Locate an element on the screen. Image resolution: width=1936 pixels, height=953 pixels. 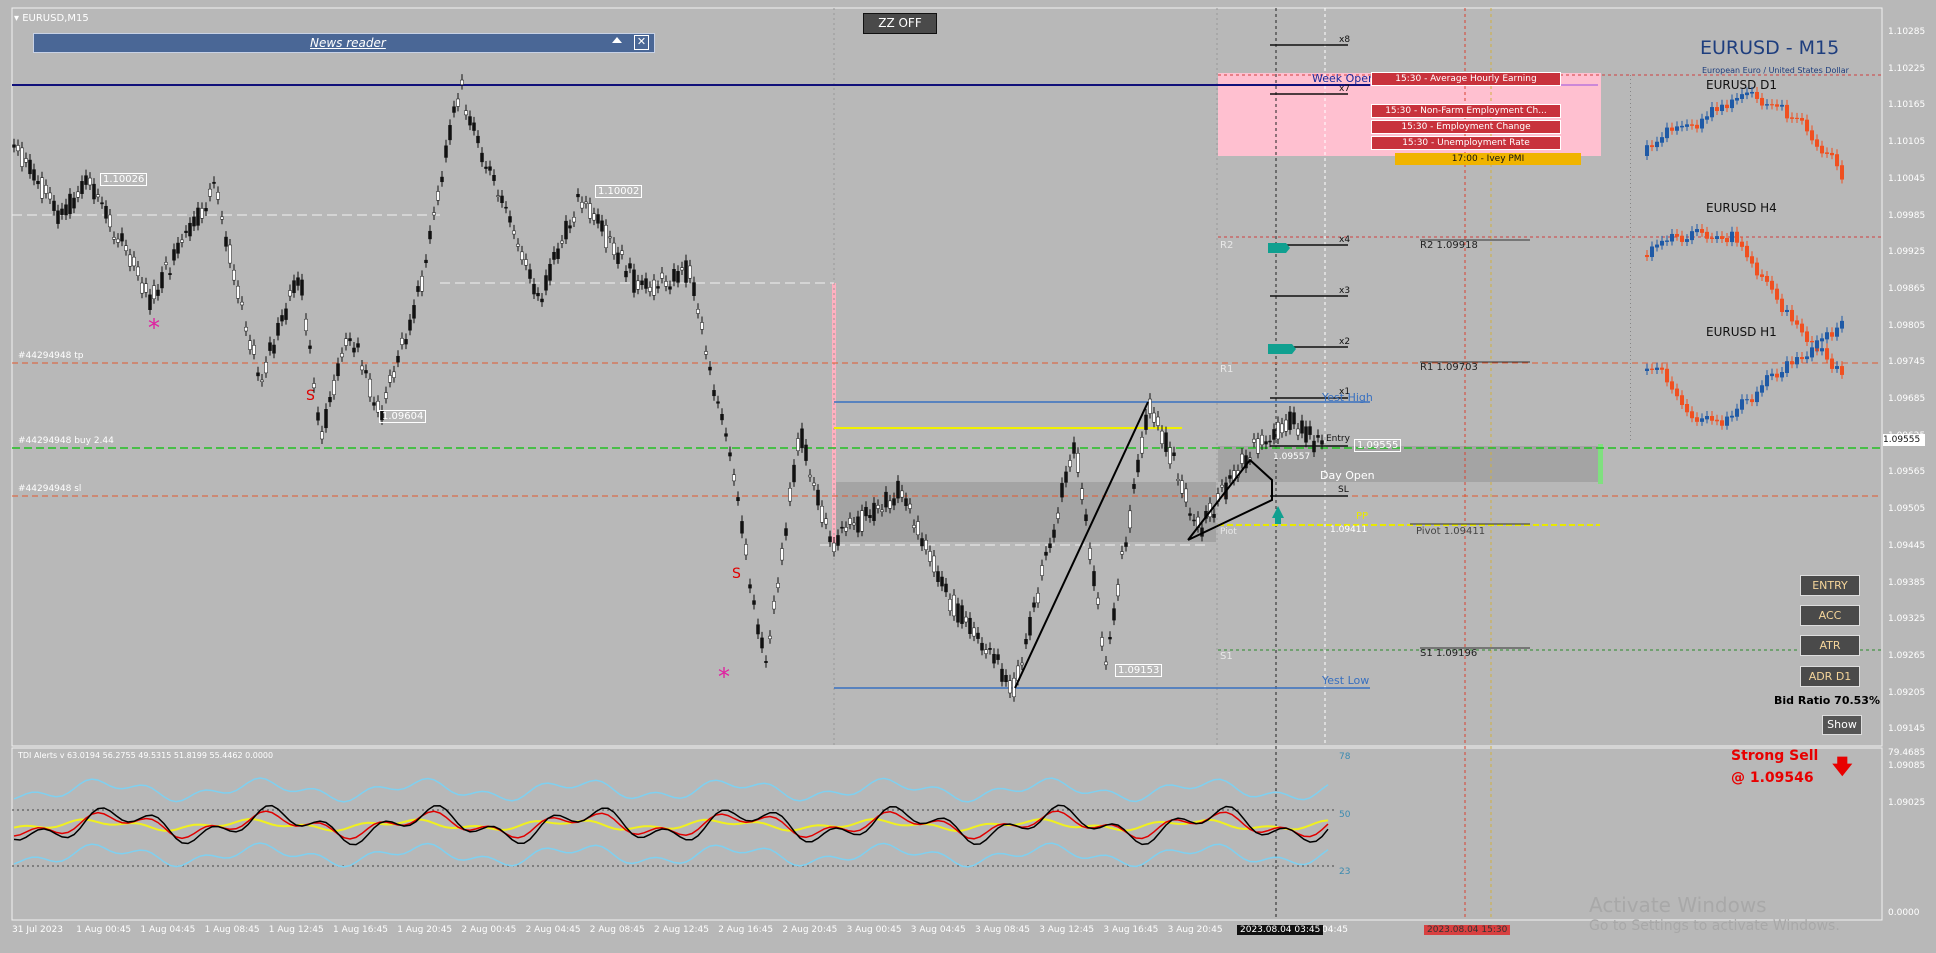
bid-ratio: Bid Ratio 70.53% is located at coordinates (1827, 700).